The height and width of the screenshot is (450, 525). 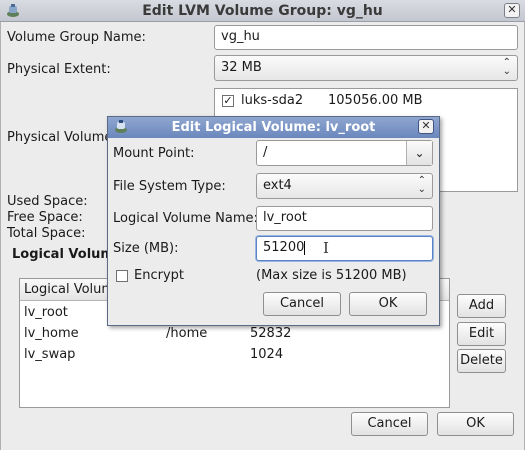 I want to click on dialog-title: Edit Logical Volume: lv_root, so click(x=273, y=127).